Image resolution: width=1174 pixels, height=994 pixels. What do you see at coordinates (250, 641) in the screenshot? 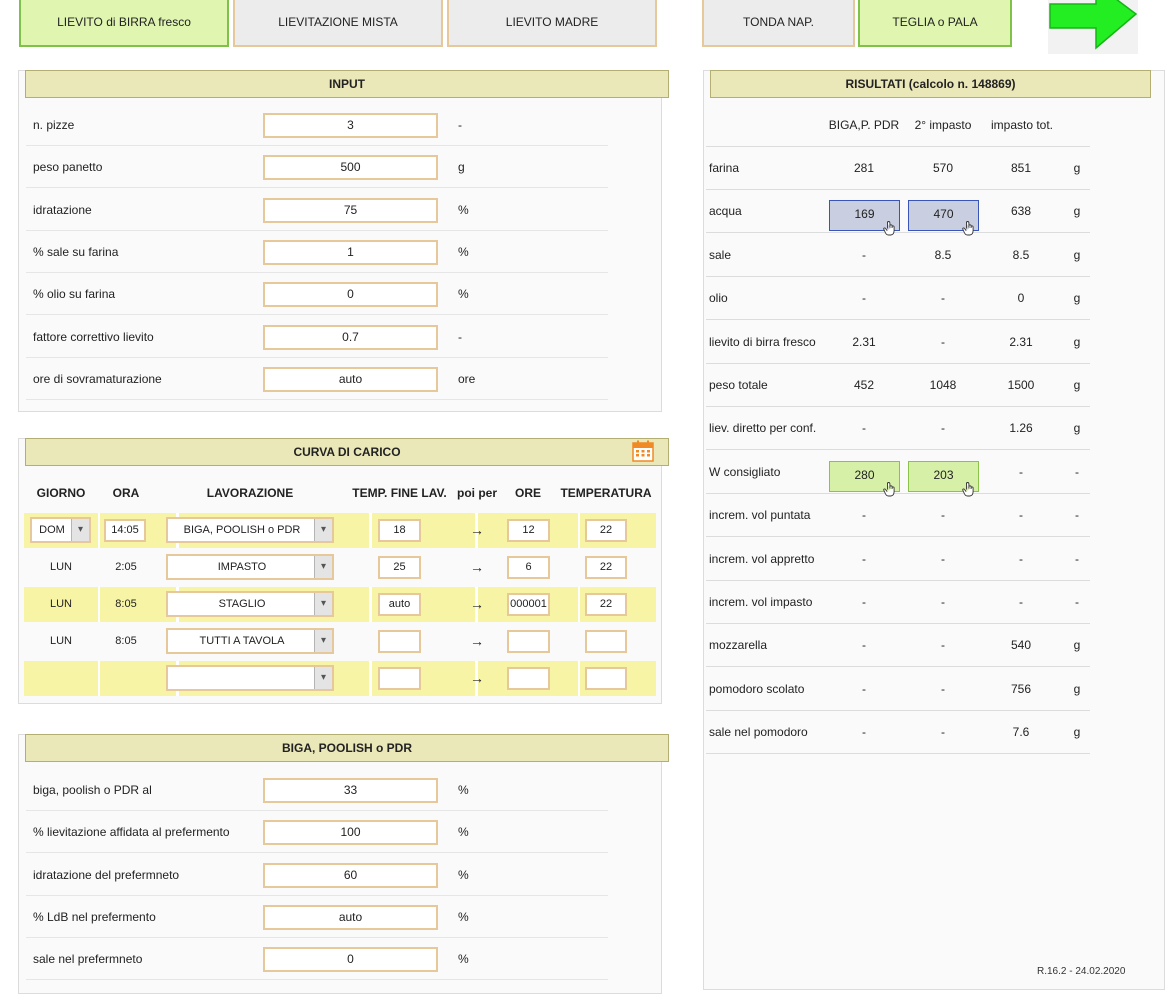
I see `lavorazione-select: TUTTI A TAVOLA ▾` at bounding box center [250, 641].